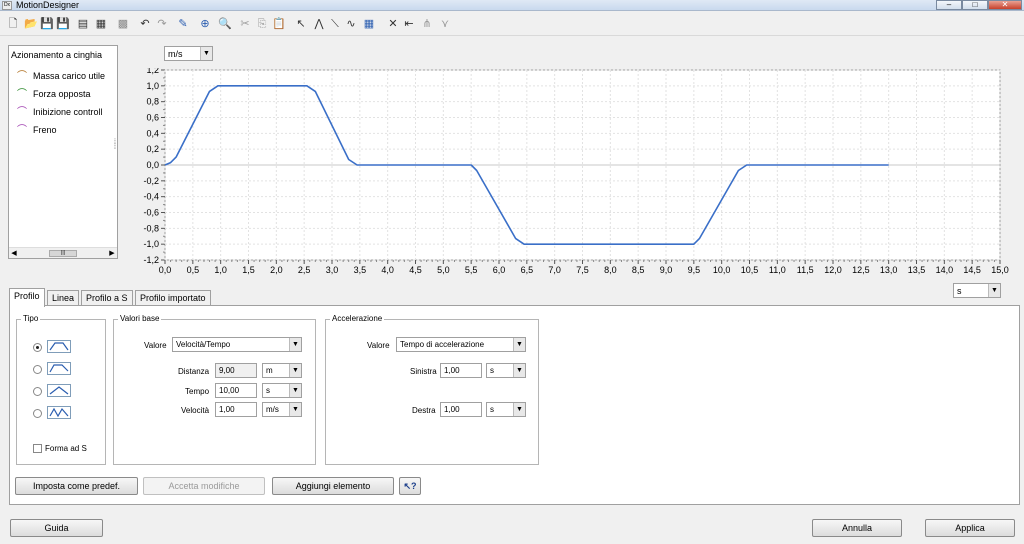  I want to click on undo-icon: ↶, so click(145, 24).